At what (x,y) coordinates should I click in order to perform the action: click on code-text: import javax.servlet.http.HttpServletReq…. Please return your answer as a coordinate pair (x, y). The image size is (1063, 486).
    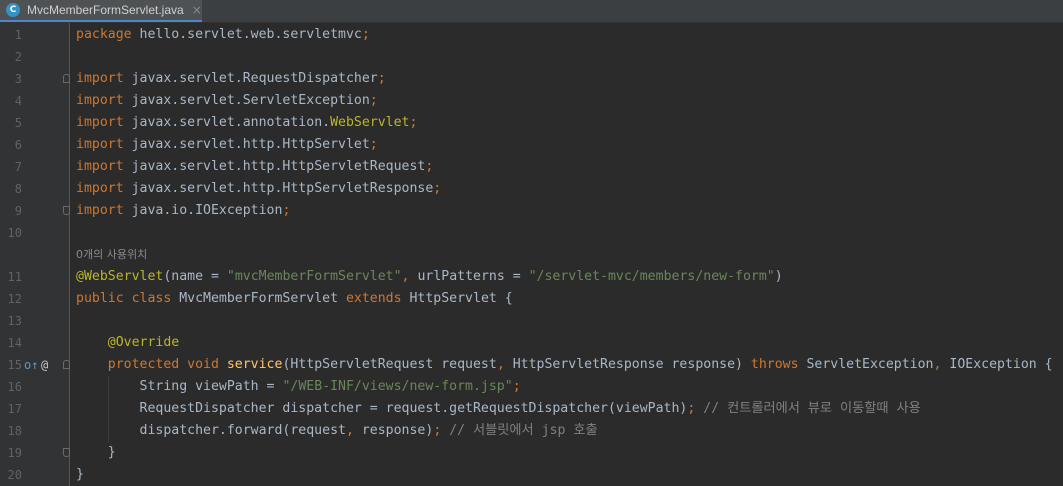
    Looking at the image, I should click on (254, 167).